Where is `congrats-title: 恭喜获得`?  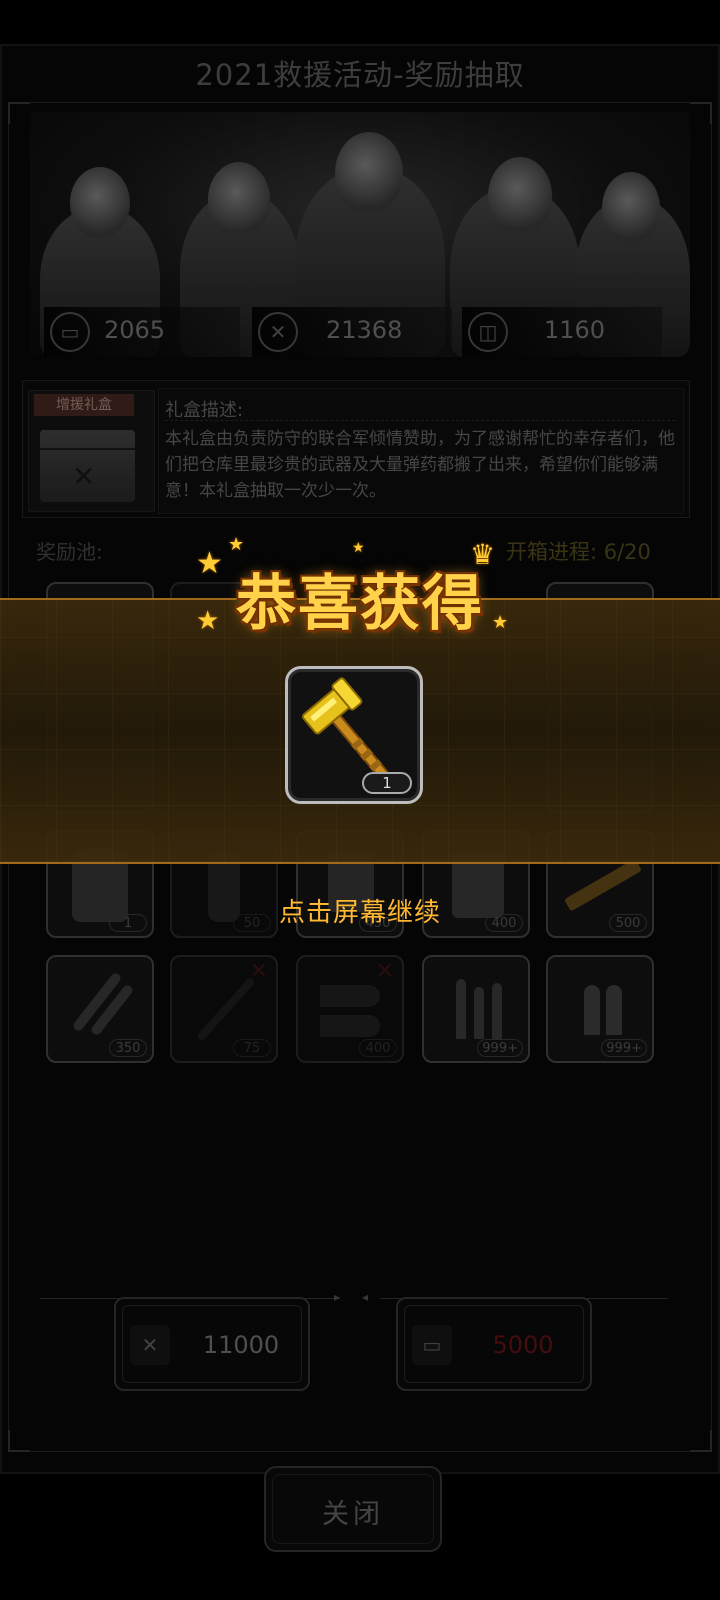 congrats-title: 恭喜获得 is located at coordinates (360, 604).